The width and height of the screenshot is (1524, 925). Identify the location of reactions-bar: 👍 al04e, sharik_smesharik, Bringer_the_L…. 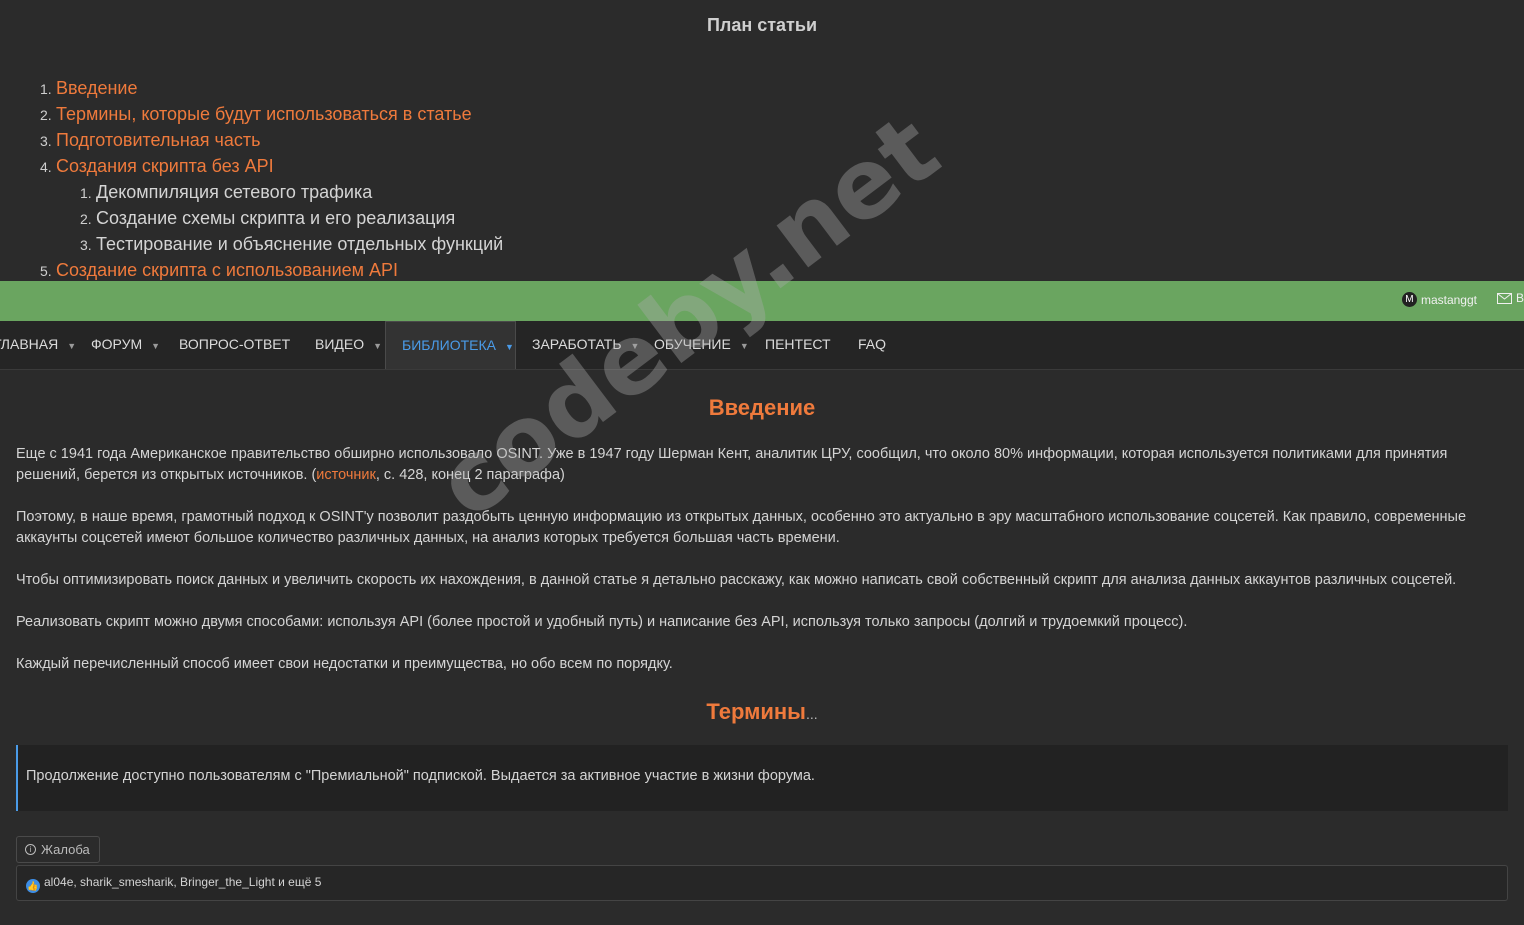
(762, 883).